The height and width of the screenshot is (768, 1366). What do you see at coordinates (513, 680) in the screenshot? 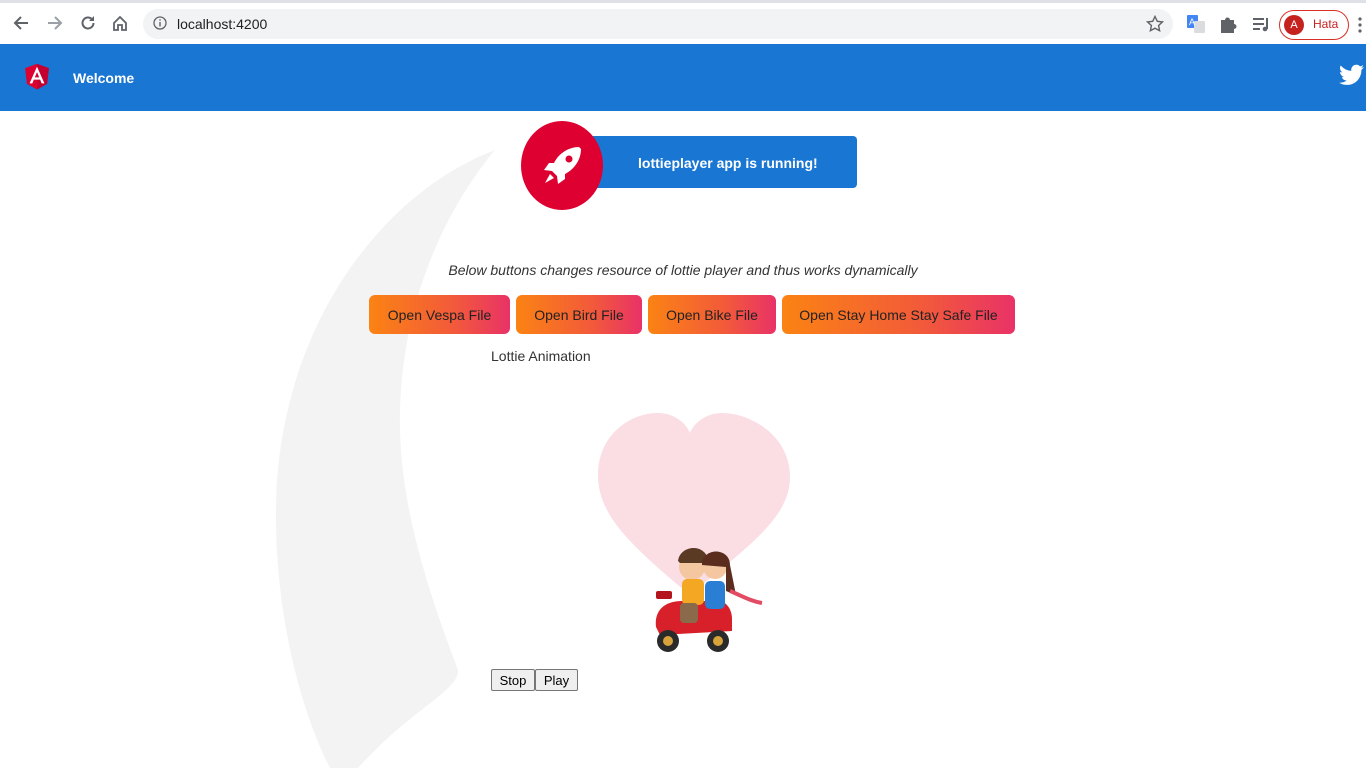
I see `stop-button: Stop` at bounding box center [513, 680].